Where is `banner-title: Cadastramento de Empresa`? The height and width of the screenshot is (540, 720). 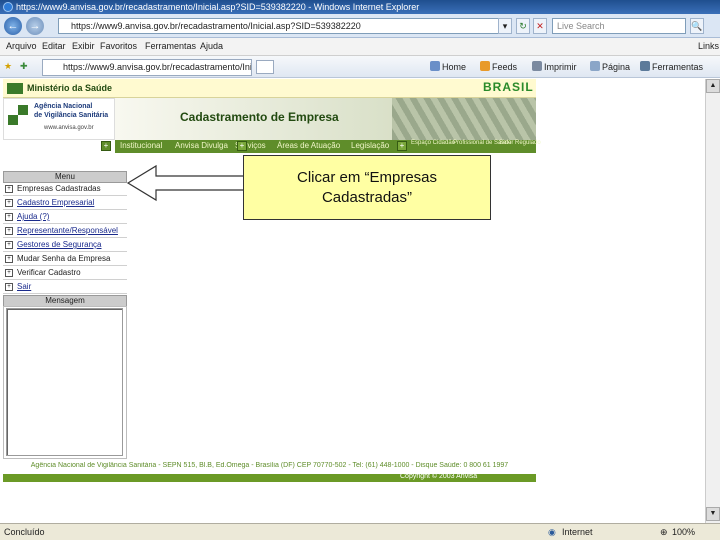 banner-title: Cadastramento de Empresa is located at coordinates (259, 117).